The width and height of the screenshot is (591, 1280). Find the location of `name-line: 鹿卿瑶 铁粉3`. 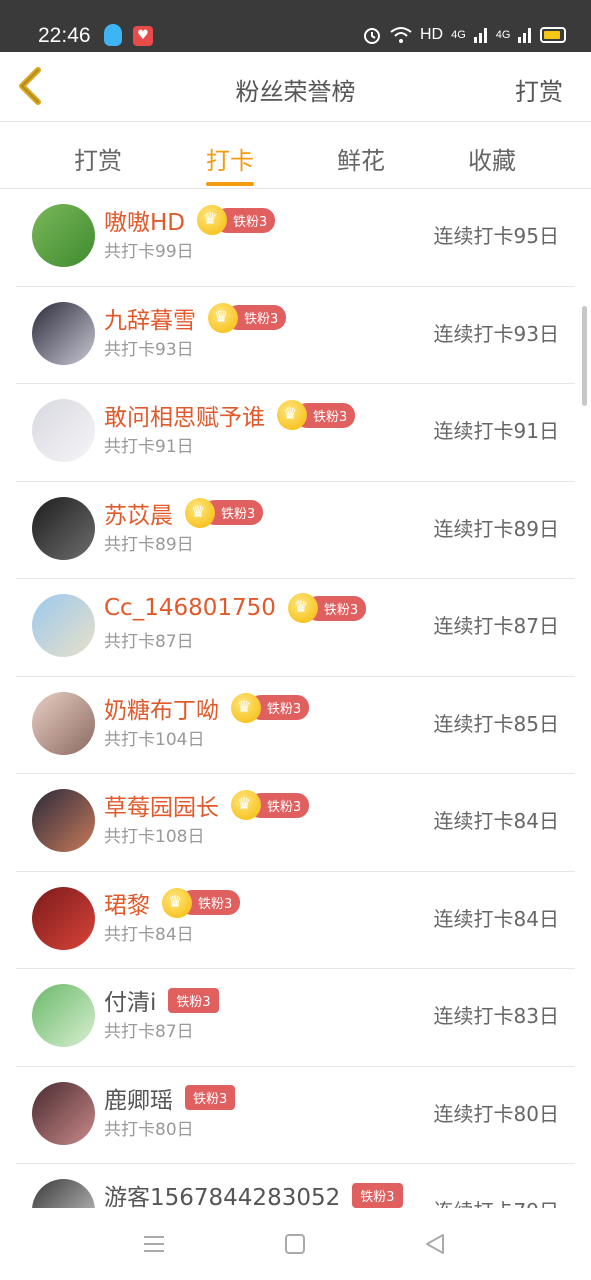

name-line: 鹿卿瑶 铁粉3 is located at coordinates (170, 1098).